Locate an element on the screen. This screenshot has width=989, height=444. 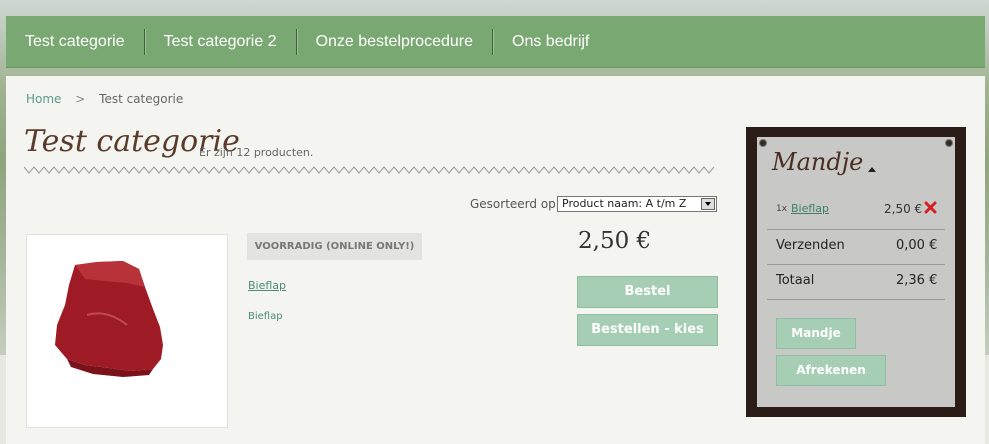
total-label: Totaal is located at coordinates (795, 280).